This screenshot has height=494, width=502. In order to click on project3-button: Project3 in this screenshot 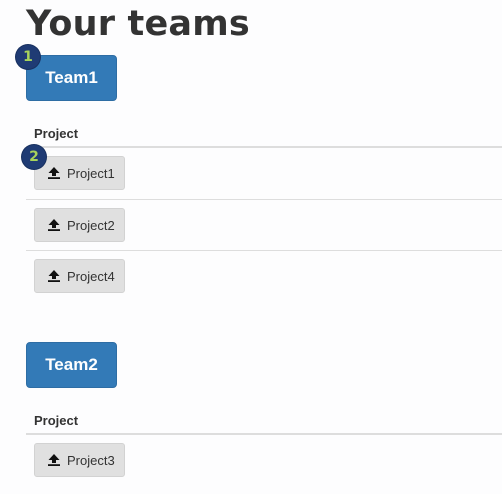, I will do `click(79, 460)`.